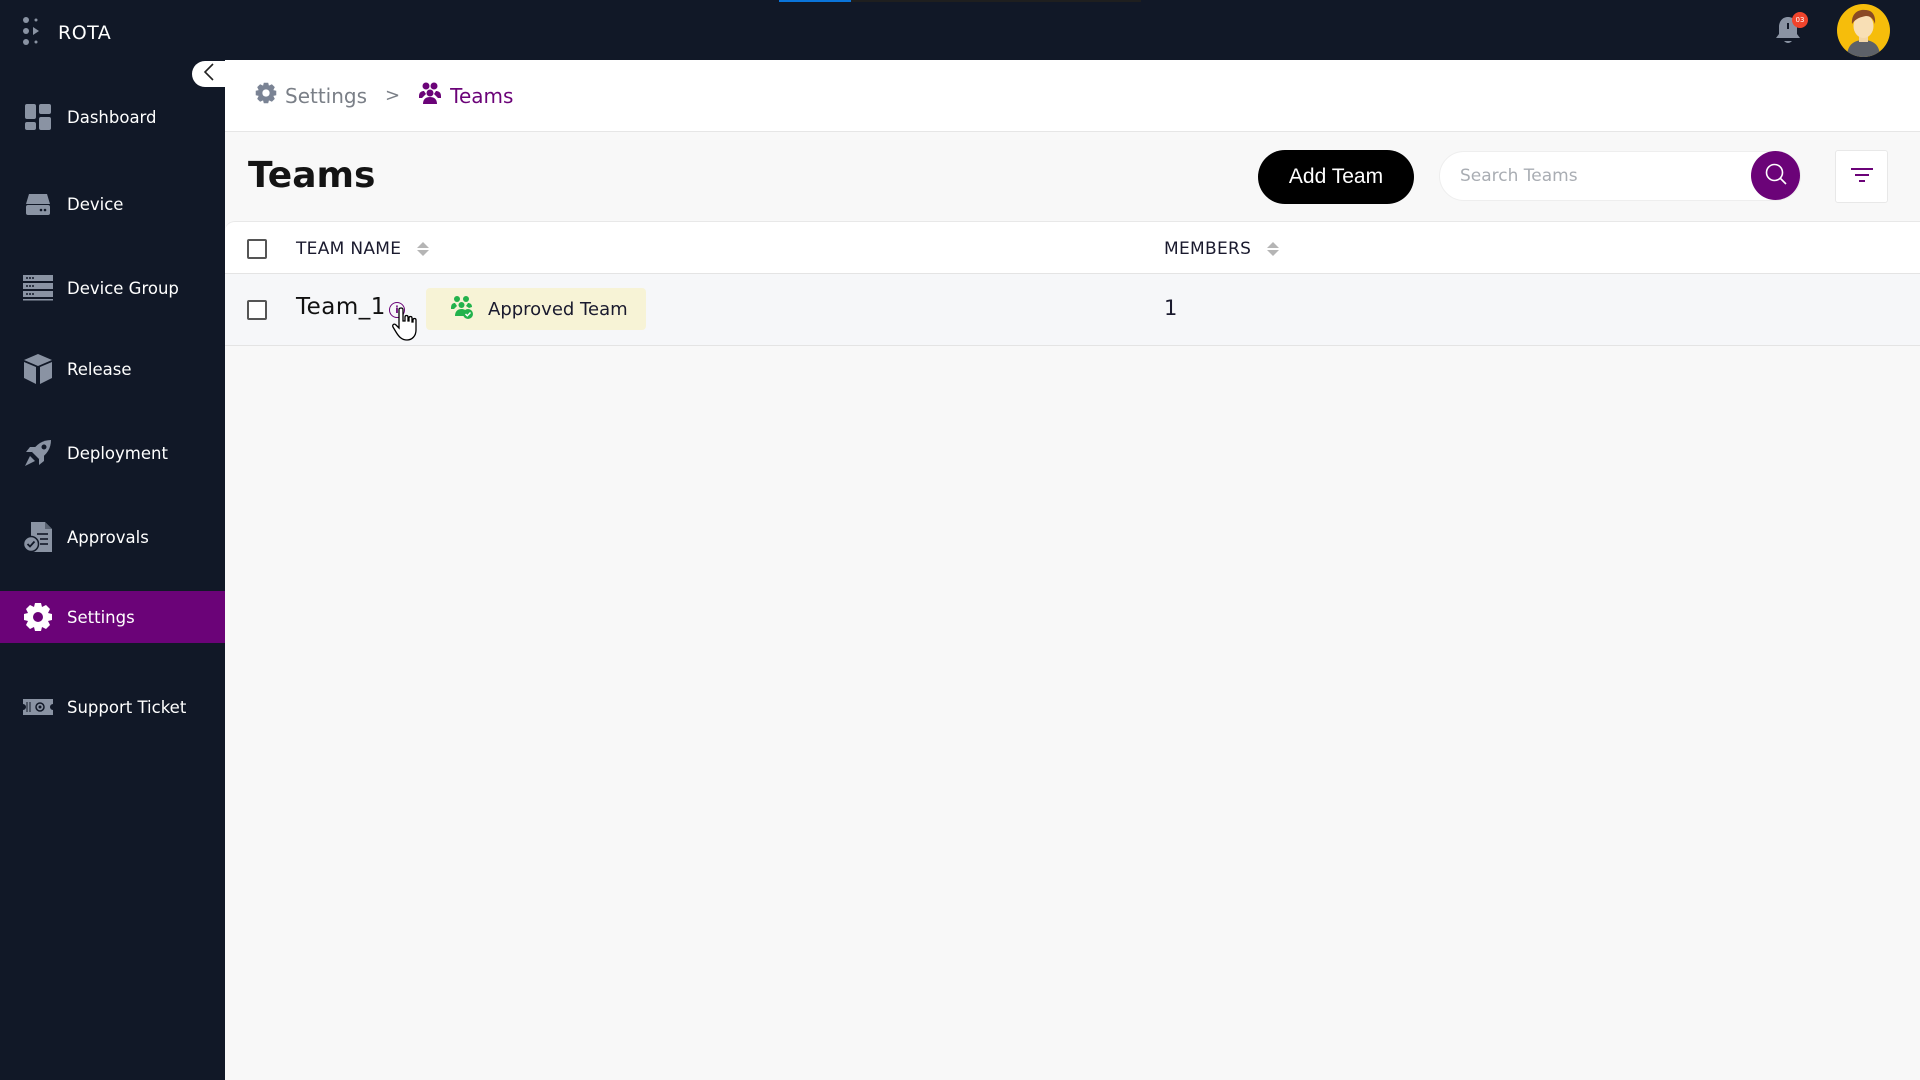  I want to click on chevron-left-icon, so click(209, 74).